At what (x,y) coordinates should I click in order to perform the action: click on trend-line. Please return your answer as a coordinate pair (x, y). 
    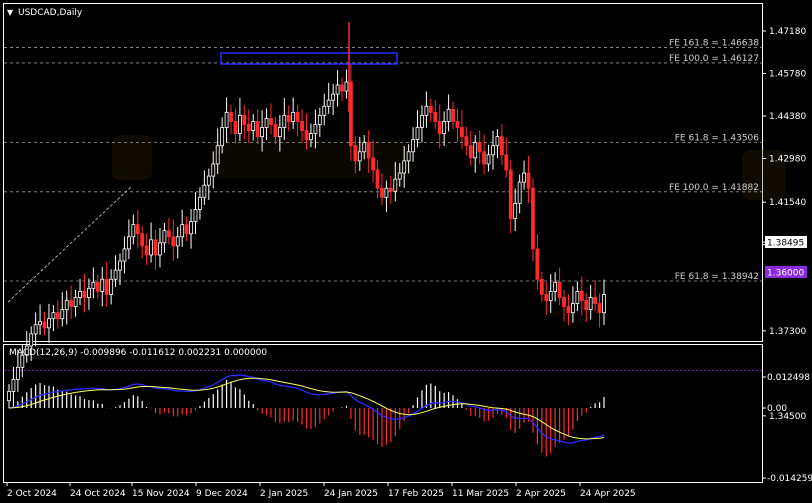
    Looking at the image, I should click on (70, 244).